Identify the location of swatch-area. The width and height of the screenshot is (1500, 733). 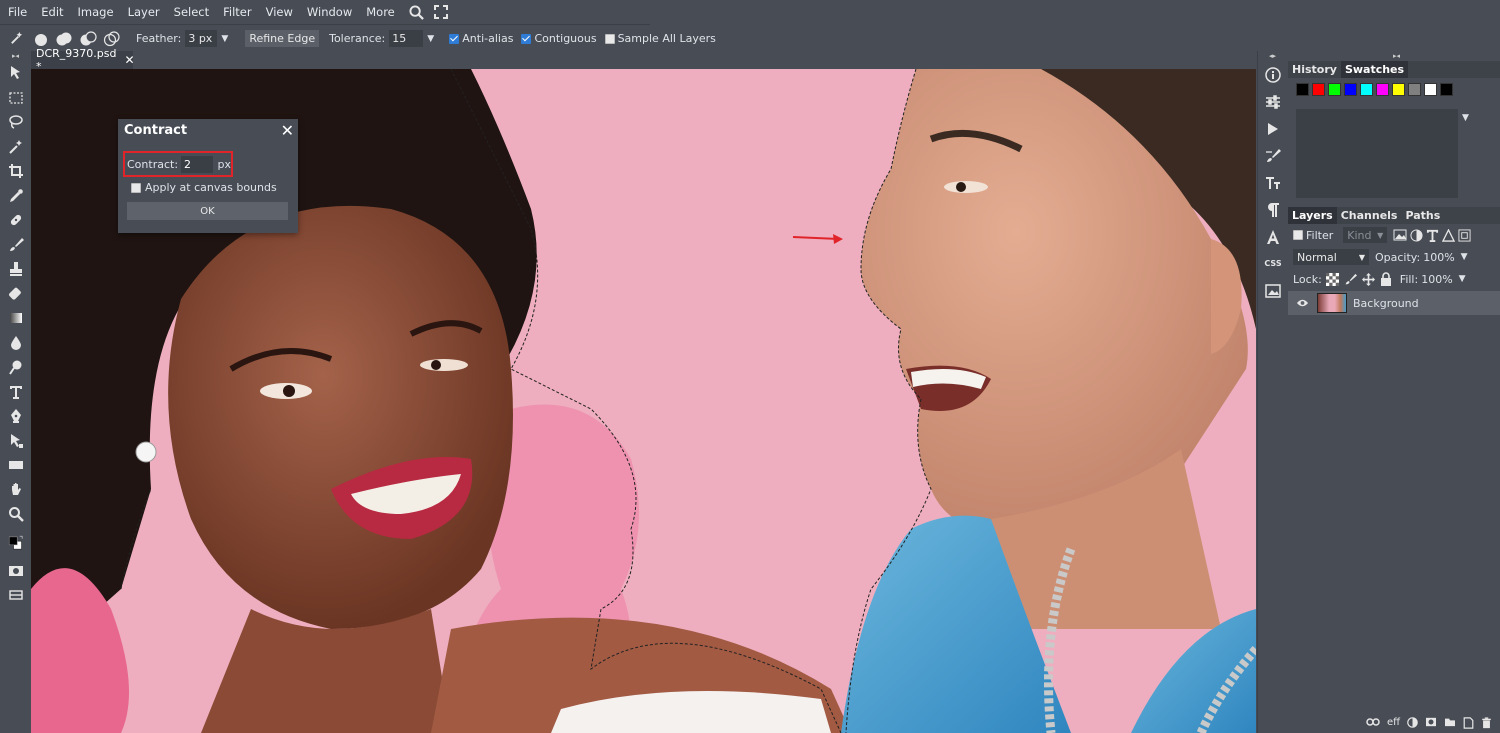
(1377, 153).